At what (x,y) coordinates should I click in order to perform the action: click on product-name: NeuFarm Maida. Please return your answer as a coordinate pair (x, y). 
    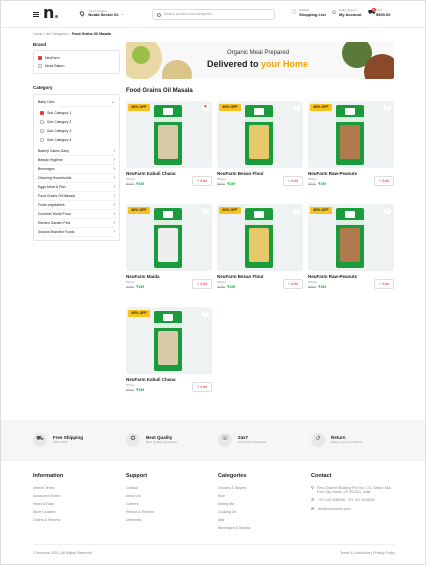
    Looking at the image, I should click on (143, 276).